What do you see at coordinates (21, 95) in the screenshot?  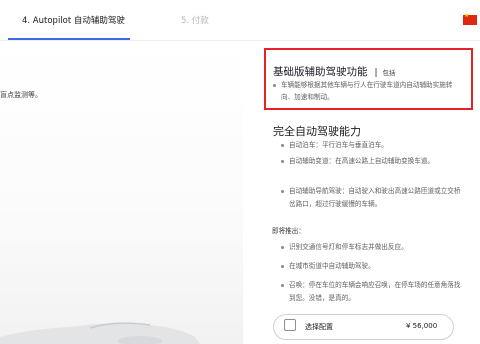 I see `left-feature-text: 盲点监测等。` at bounding box center [21, 95].